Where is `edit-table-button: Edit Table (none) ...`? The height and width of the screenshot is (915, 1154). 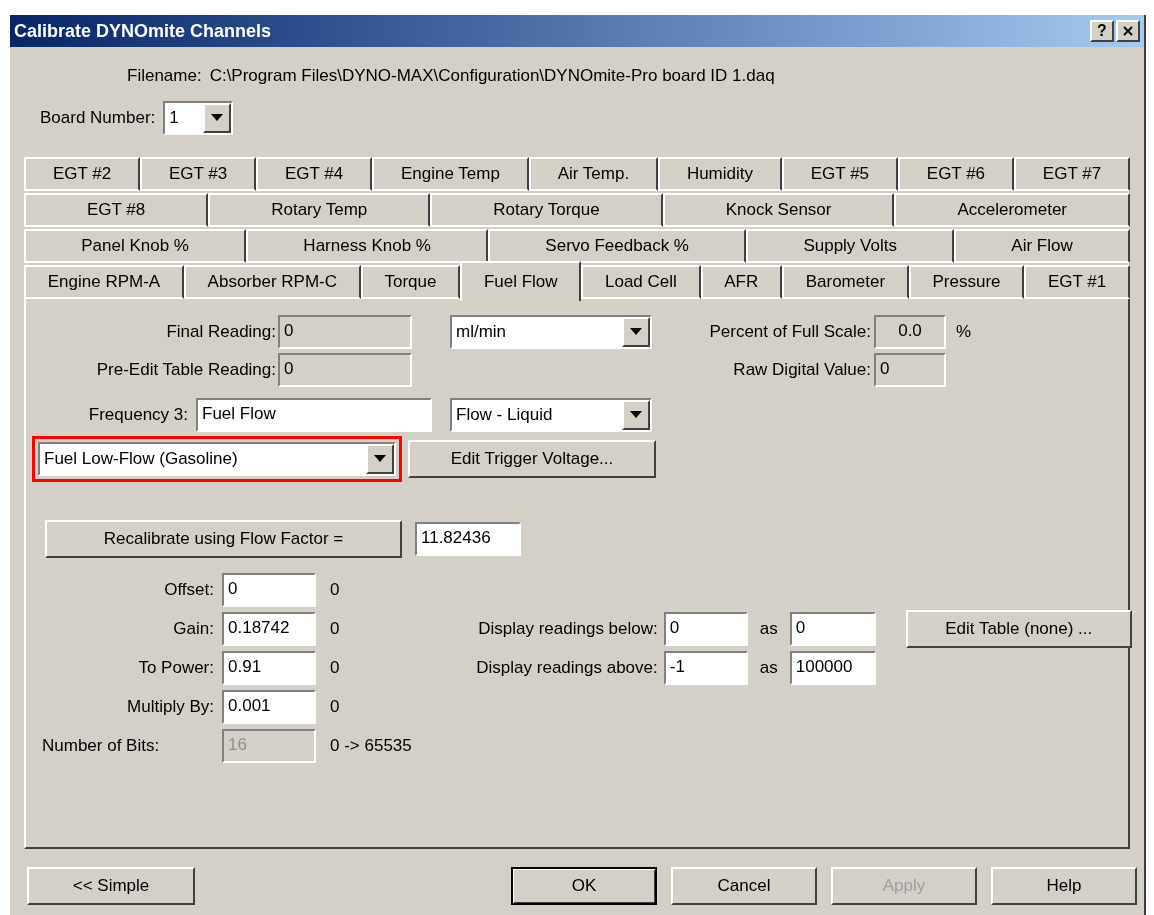
edit-table-button: Edit Table (none) ... is located at coordinates (1018, 629).